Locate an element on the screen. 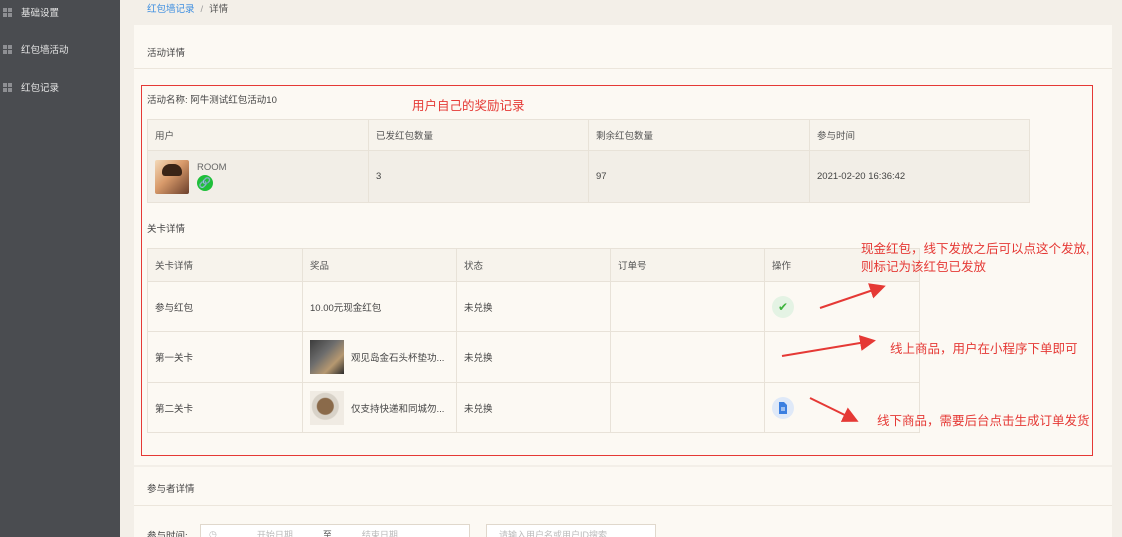 The width and height of the screenshot is (1122, 537). annotation-arrows is located at coordinates (833, 352).